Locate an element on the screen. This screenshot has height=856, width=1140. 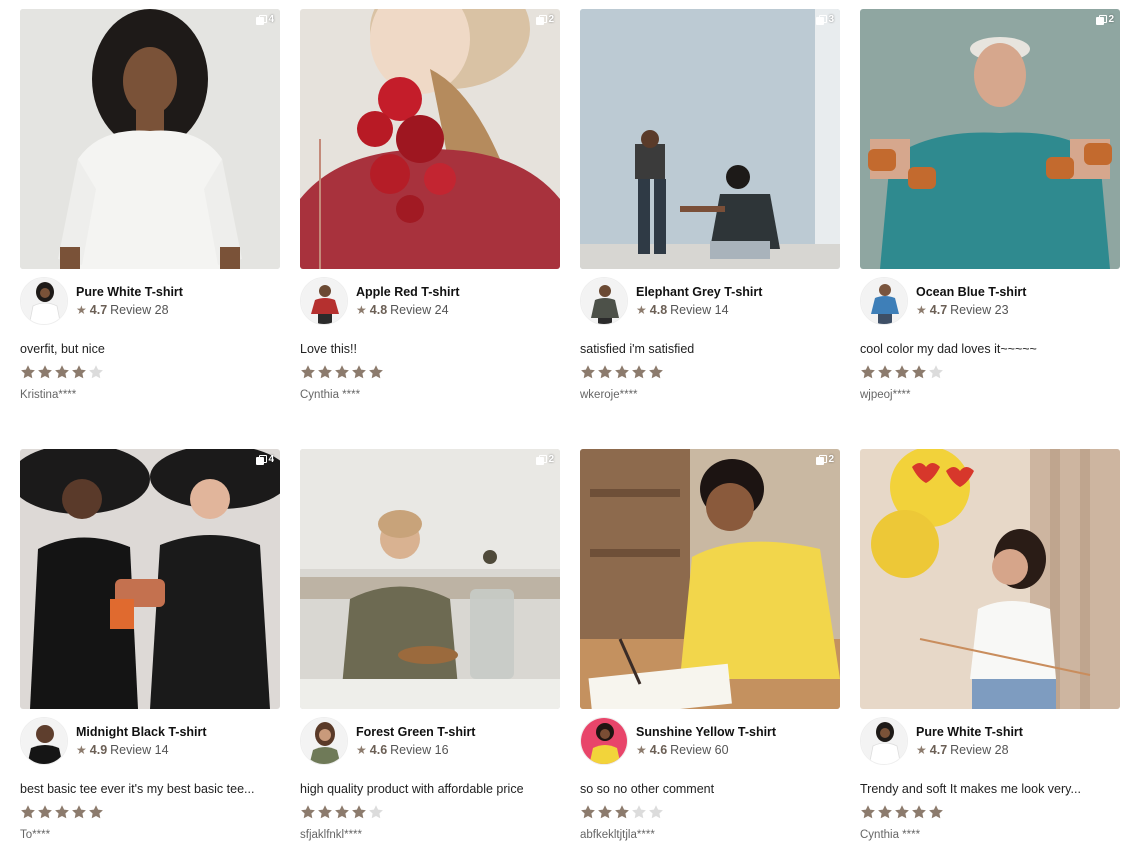
product-rating-summary: ★ 4.8 Review 14 is located at coordinates (699, 310).